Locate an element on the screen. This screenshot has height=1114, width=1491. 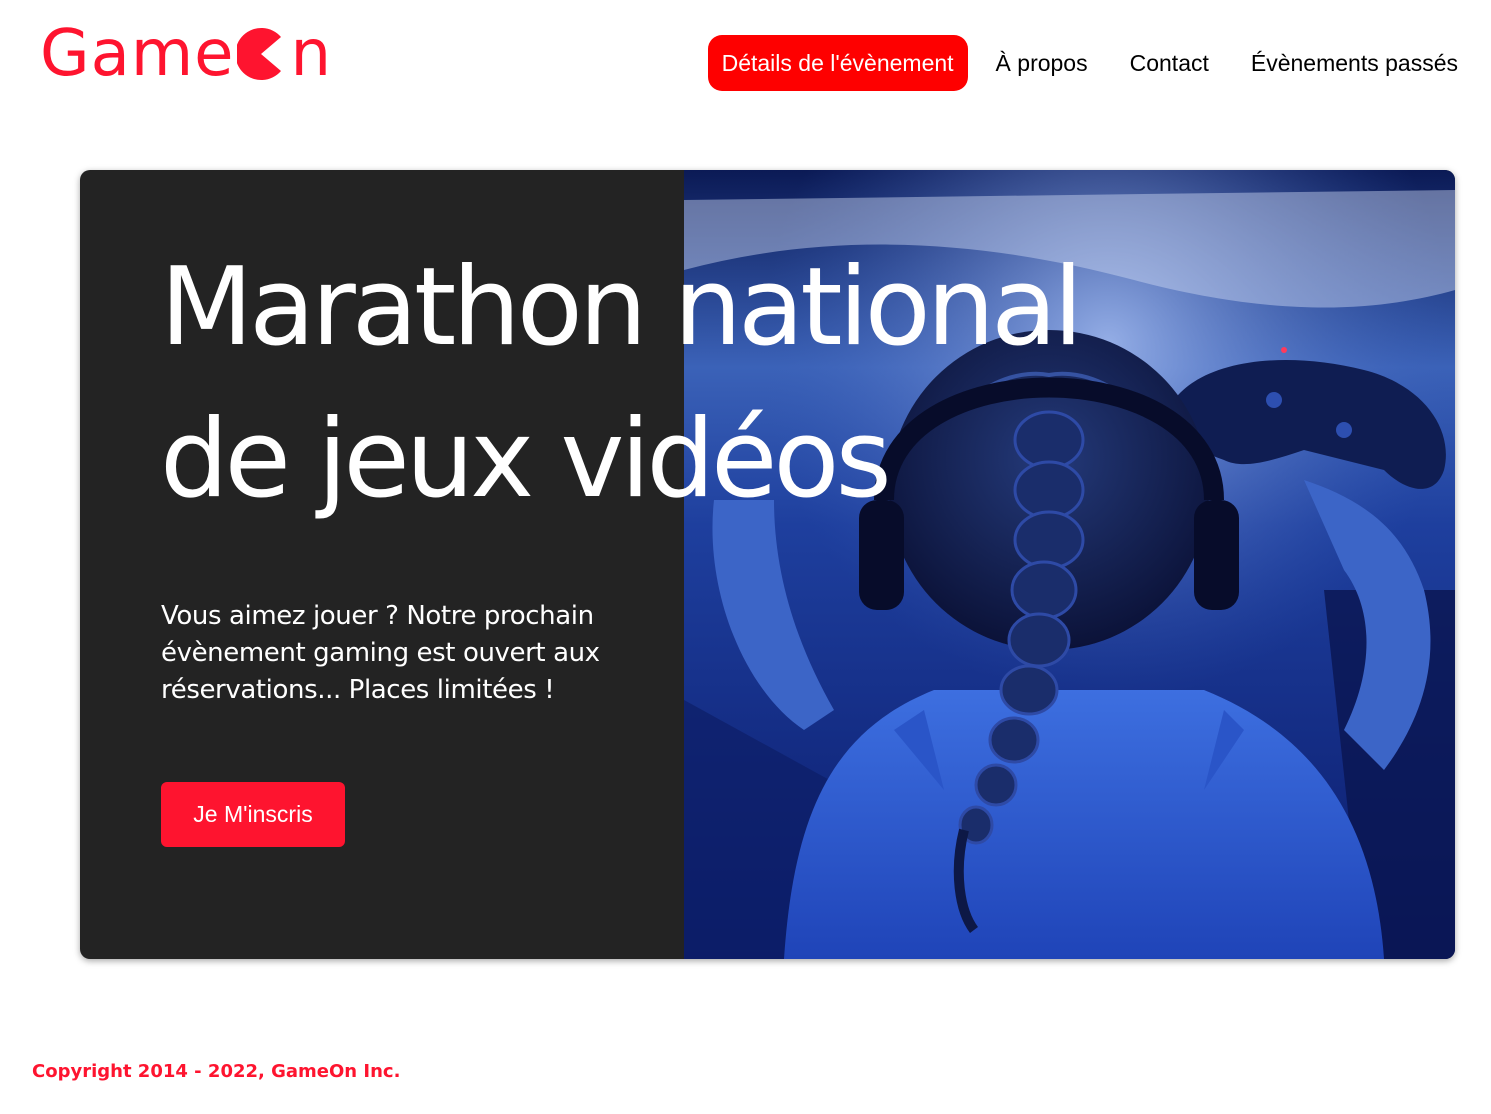
hero-title-line1: Marathon national is located at coordinates (621, 307).